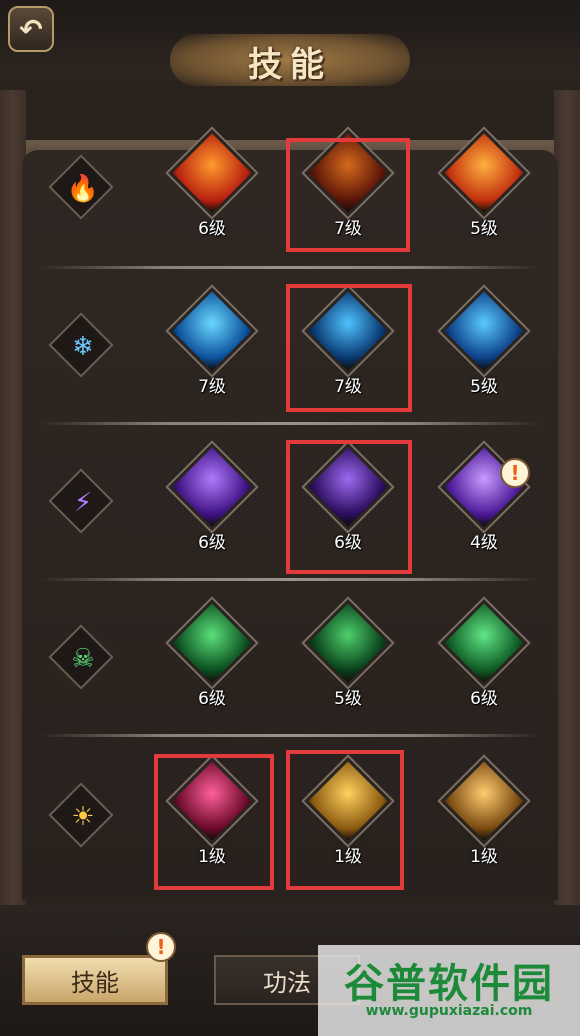 The width and height of the screenshot is (580, 1036). Describe the element at coordinates (212, 387) in the screenshot. I see `skill-level: 7级` at that location.